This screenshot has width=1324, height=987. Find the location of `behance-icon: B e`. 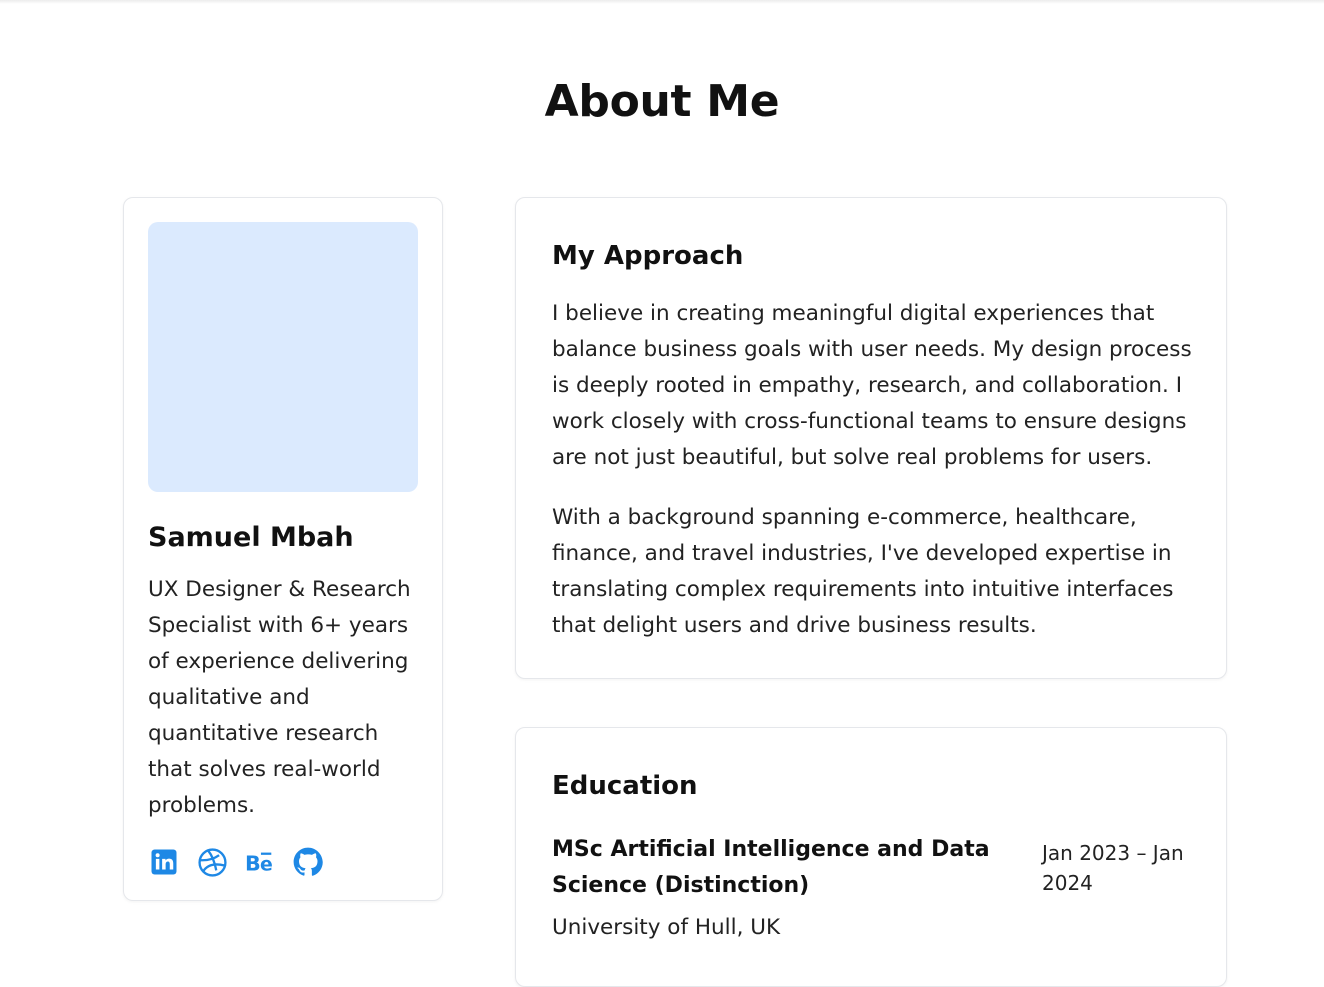

behance-icon: B e is located at coordinates (260, 862).